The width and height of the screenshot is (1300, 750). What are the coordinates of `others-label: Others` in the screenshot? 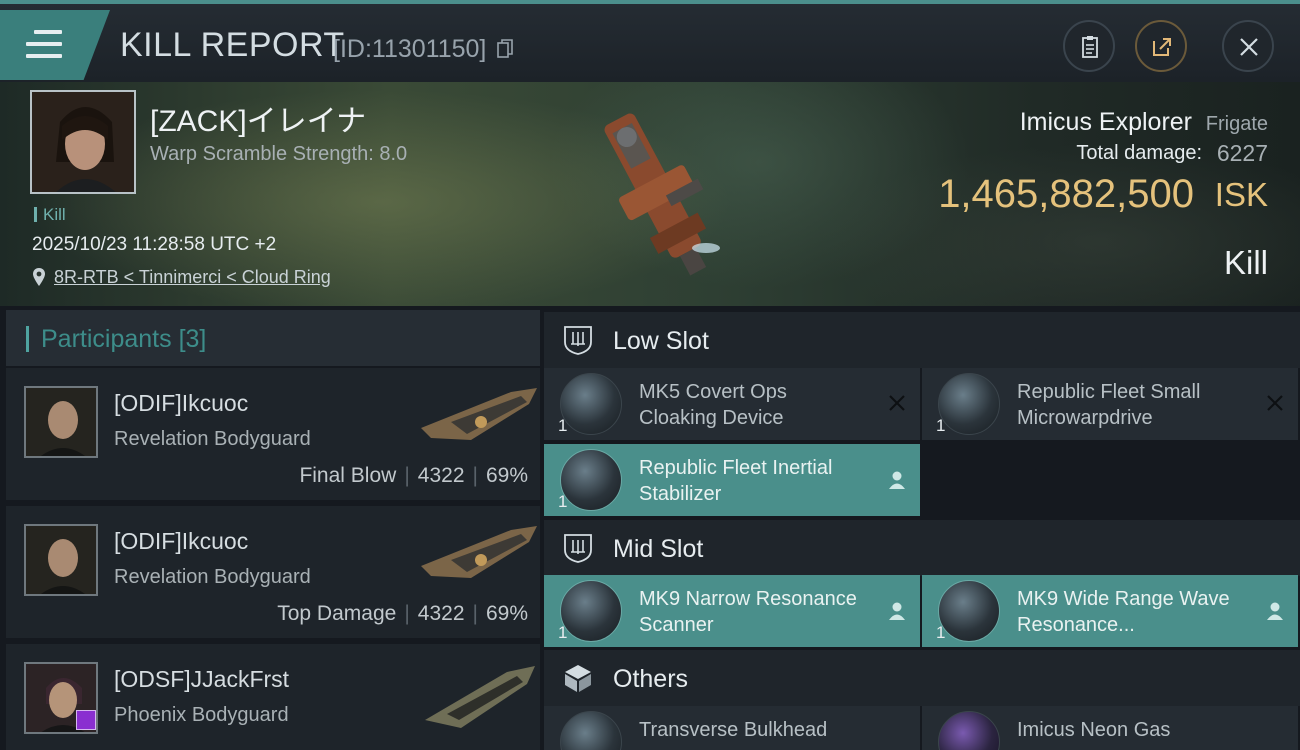 It's located at (651, 679).